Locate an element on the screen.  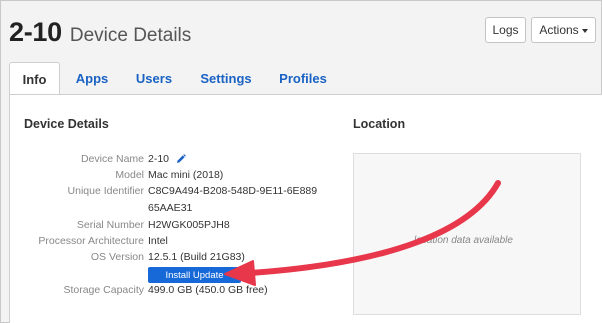
detail-row-model: Model Mac mini (2018) is located at coordinates (170, 177).